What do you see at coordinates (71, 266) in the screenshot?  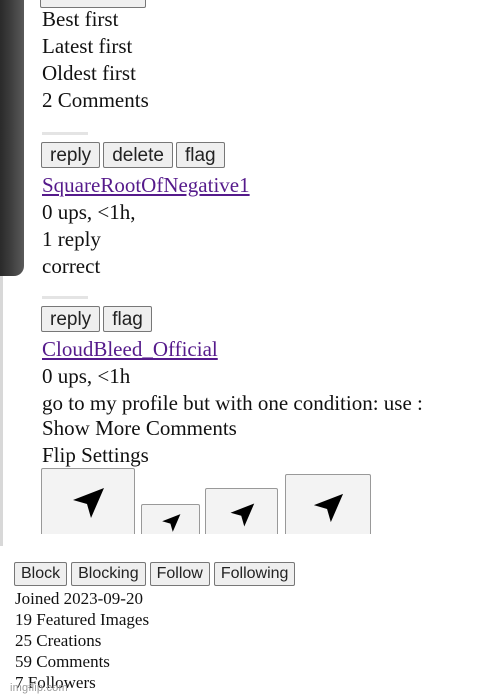 I see `comment-1-text: correct` at bounding box center [71, 266].